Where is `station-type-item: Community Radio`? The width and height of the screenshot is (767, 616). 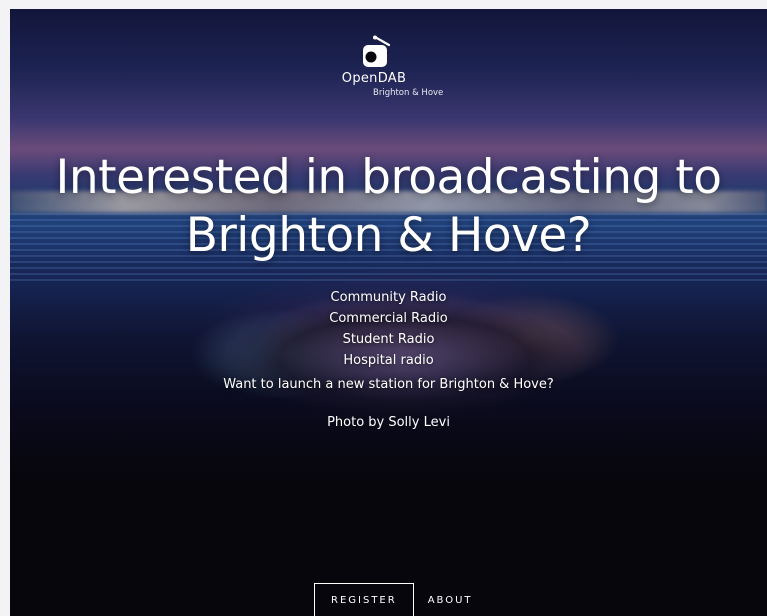 station-type-item: Community Radio is located at coordinates (388, 297).